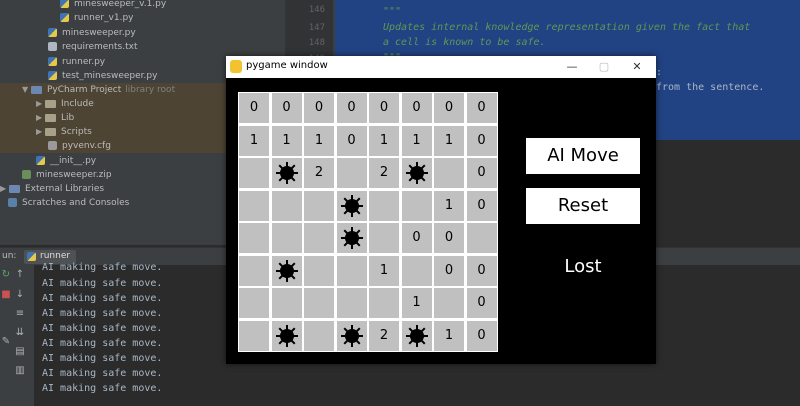 This screenshot has height=406, width=800. I want to click on tree-item-external-libraries: ▶ External Libraries, so click(52, 189).